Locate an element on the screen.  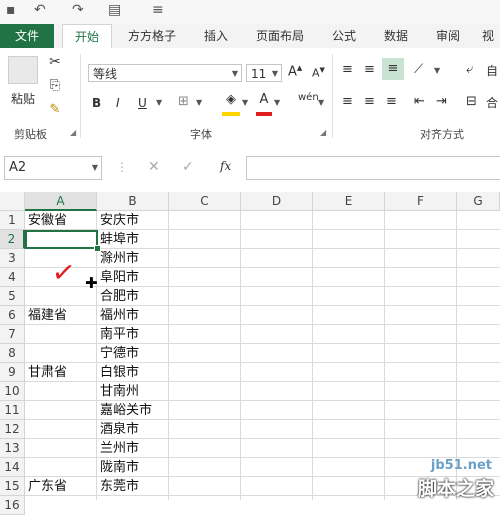
row-header-2: 2 is located at coordinates (12, 239).